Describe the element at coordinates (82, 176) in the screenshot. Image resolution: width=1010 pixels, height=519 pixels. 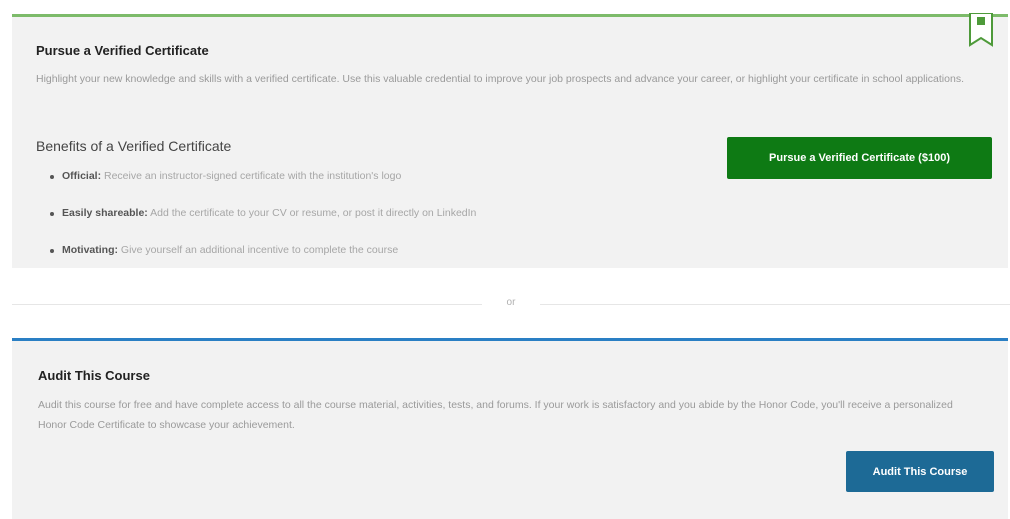
I see `benefit-name: Official:` at that location.